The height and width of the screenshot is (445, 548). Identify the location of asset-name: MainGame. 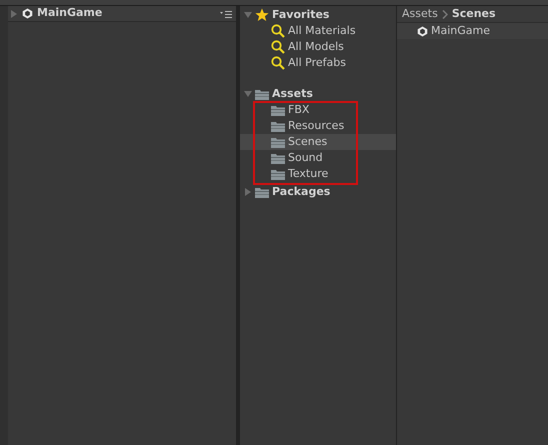
(460, 30).